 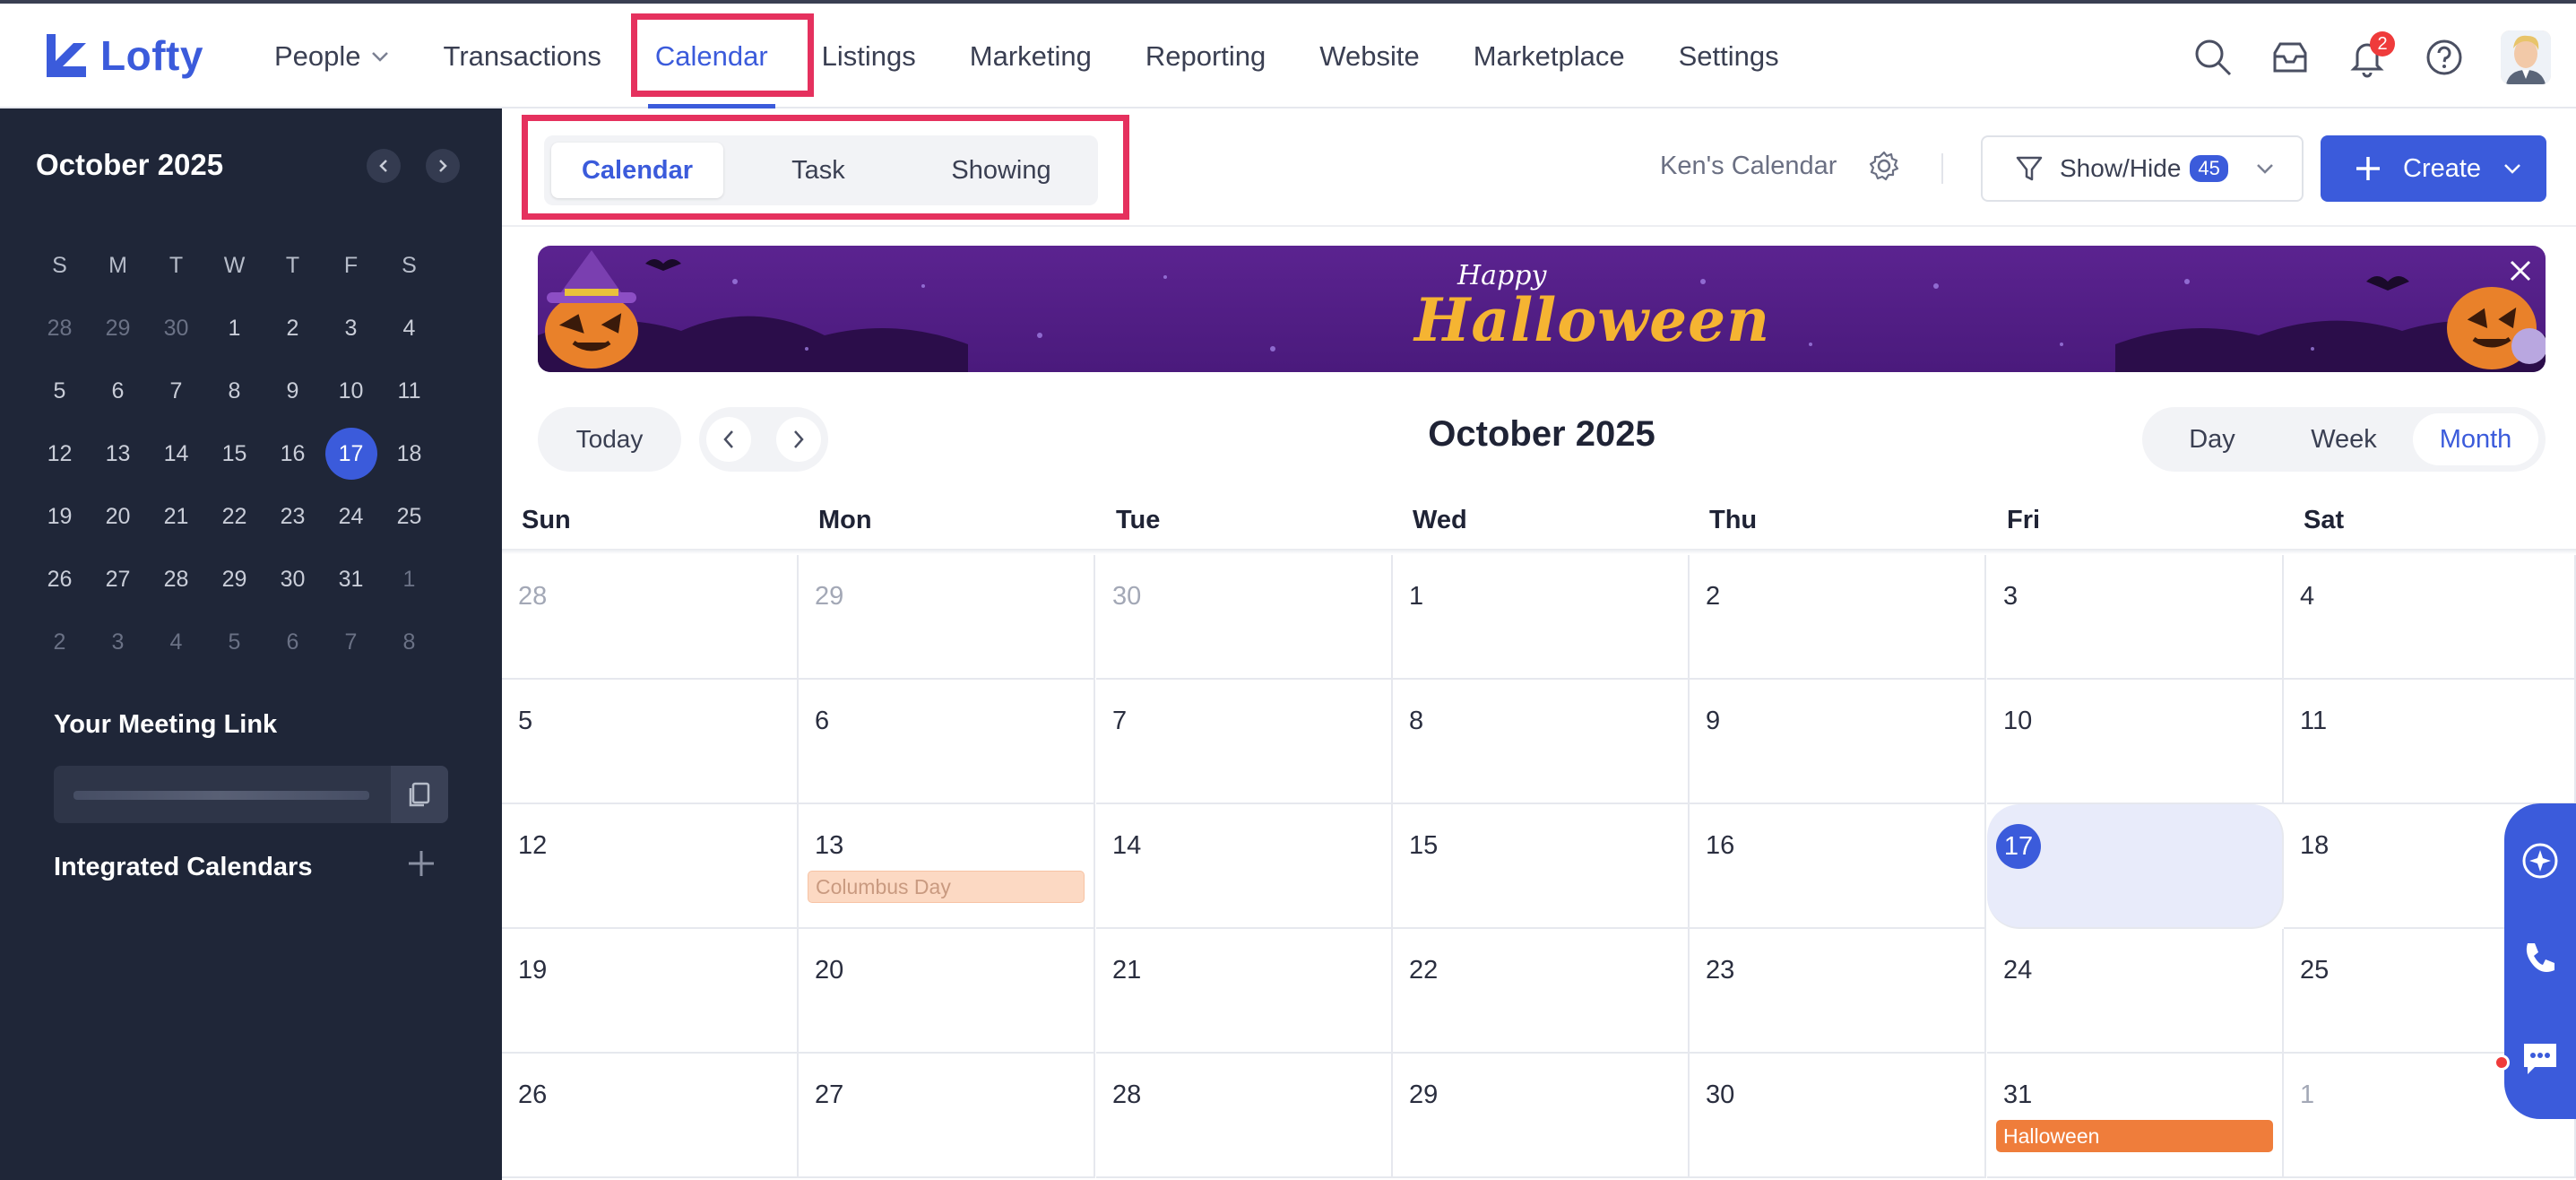 I want to click on day-cell: 21, so click(x=1244, y=991).